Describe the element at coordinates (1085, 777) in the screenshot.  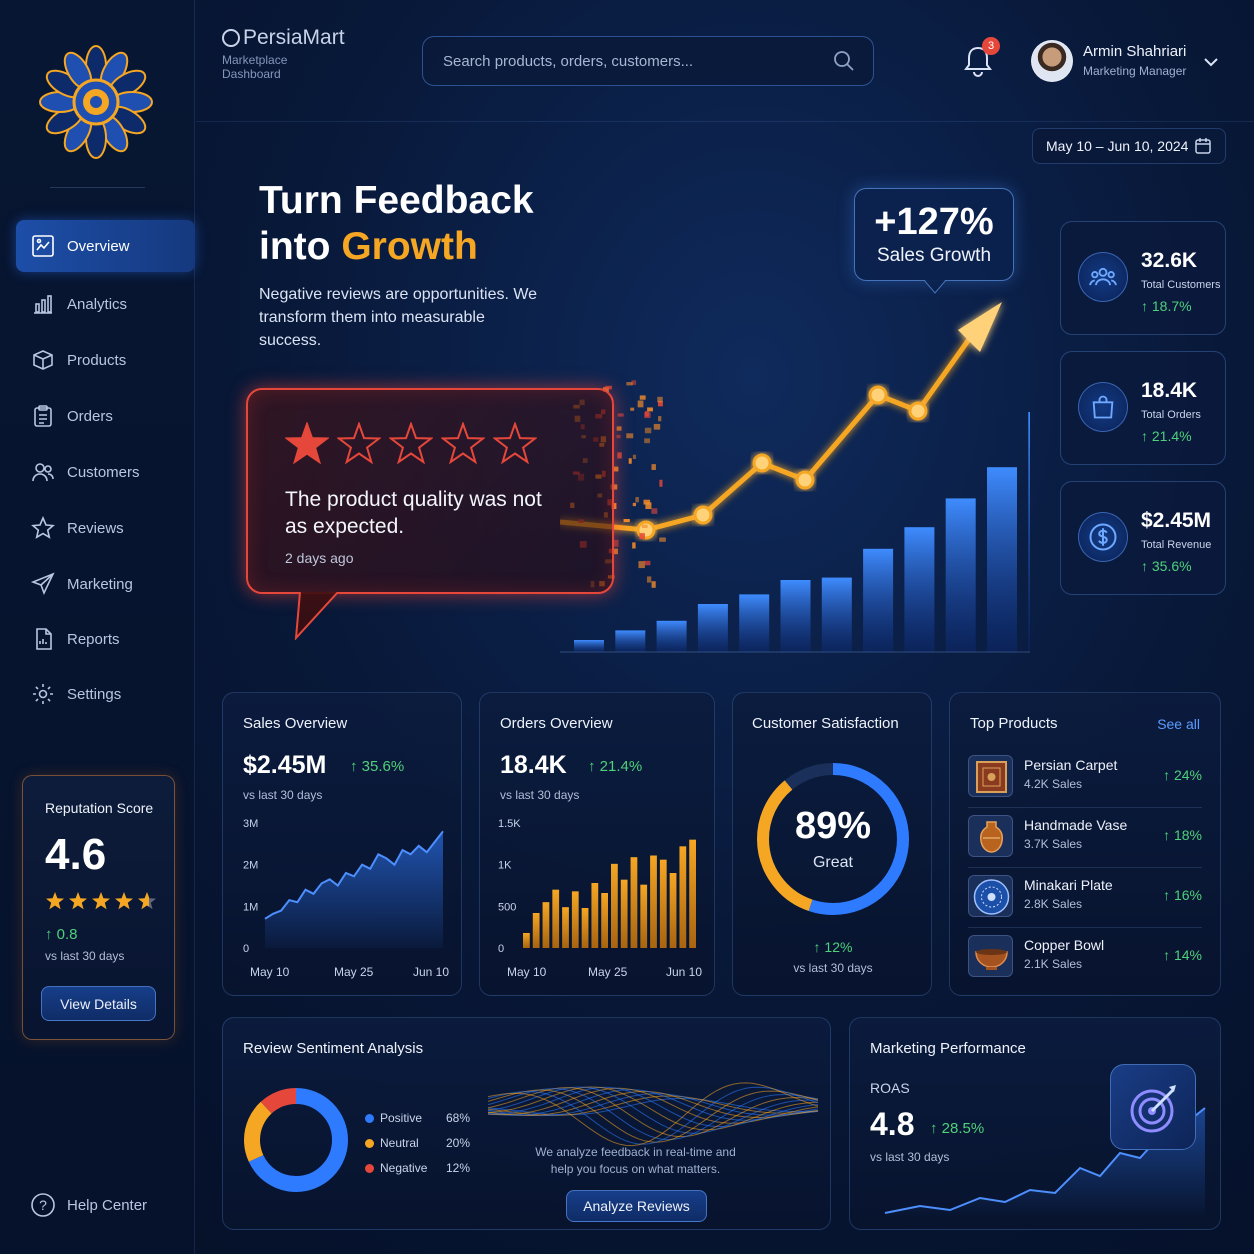
I see `product-row: Persian Carpet 4.2K Sales ↑ 24%` at that location.